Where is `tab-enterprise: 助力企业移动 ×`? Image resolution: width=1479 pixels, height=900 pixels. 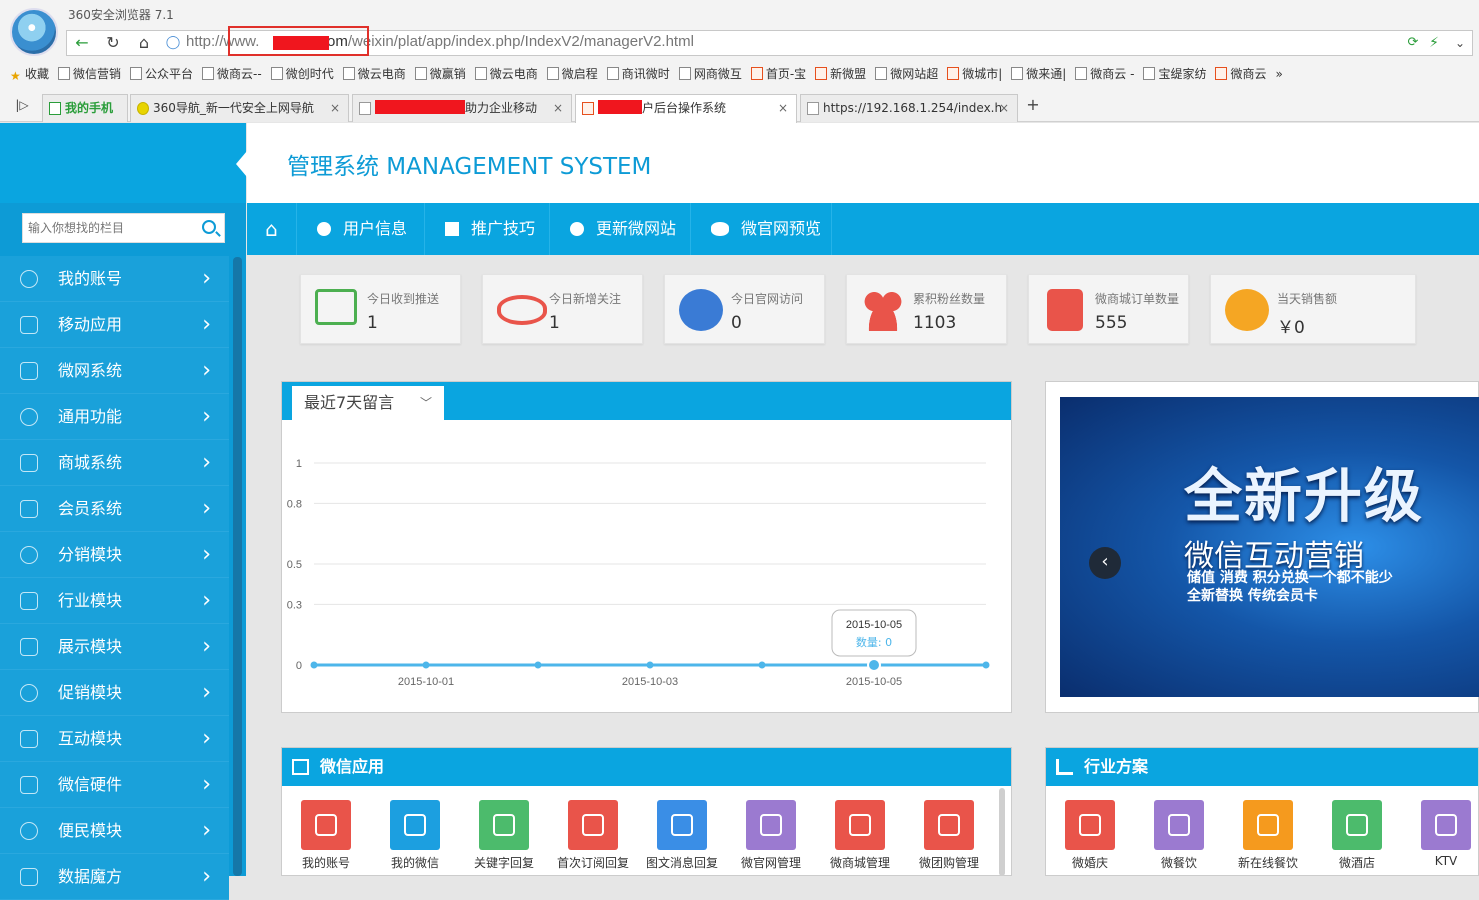 tab-enterprise: 助力企业移动 × is located at coordinates (462, 108).